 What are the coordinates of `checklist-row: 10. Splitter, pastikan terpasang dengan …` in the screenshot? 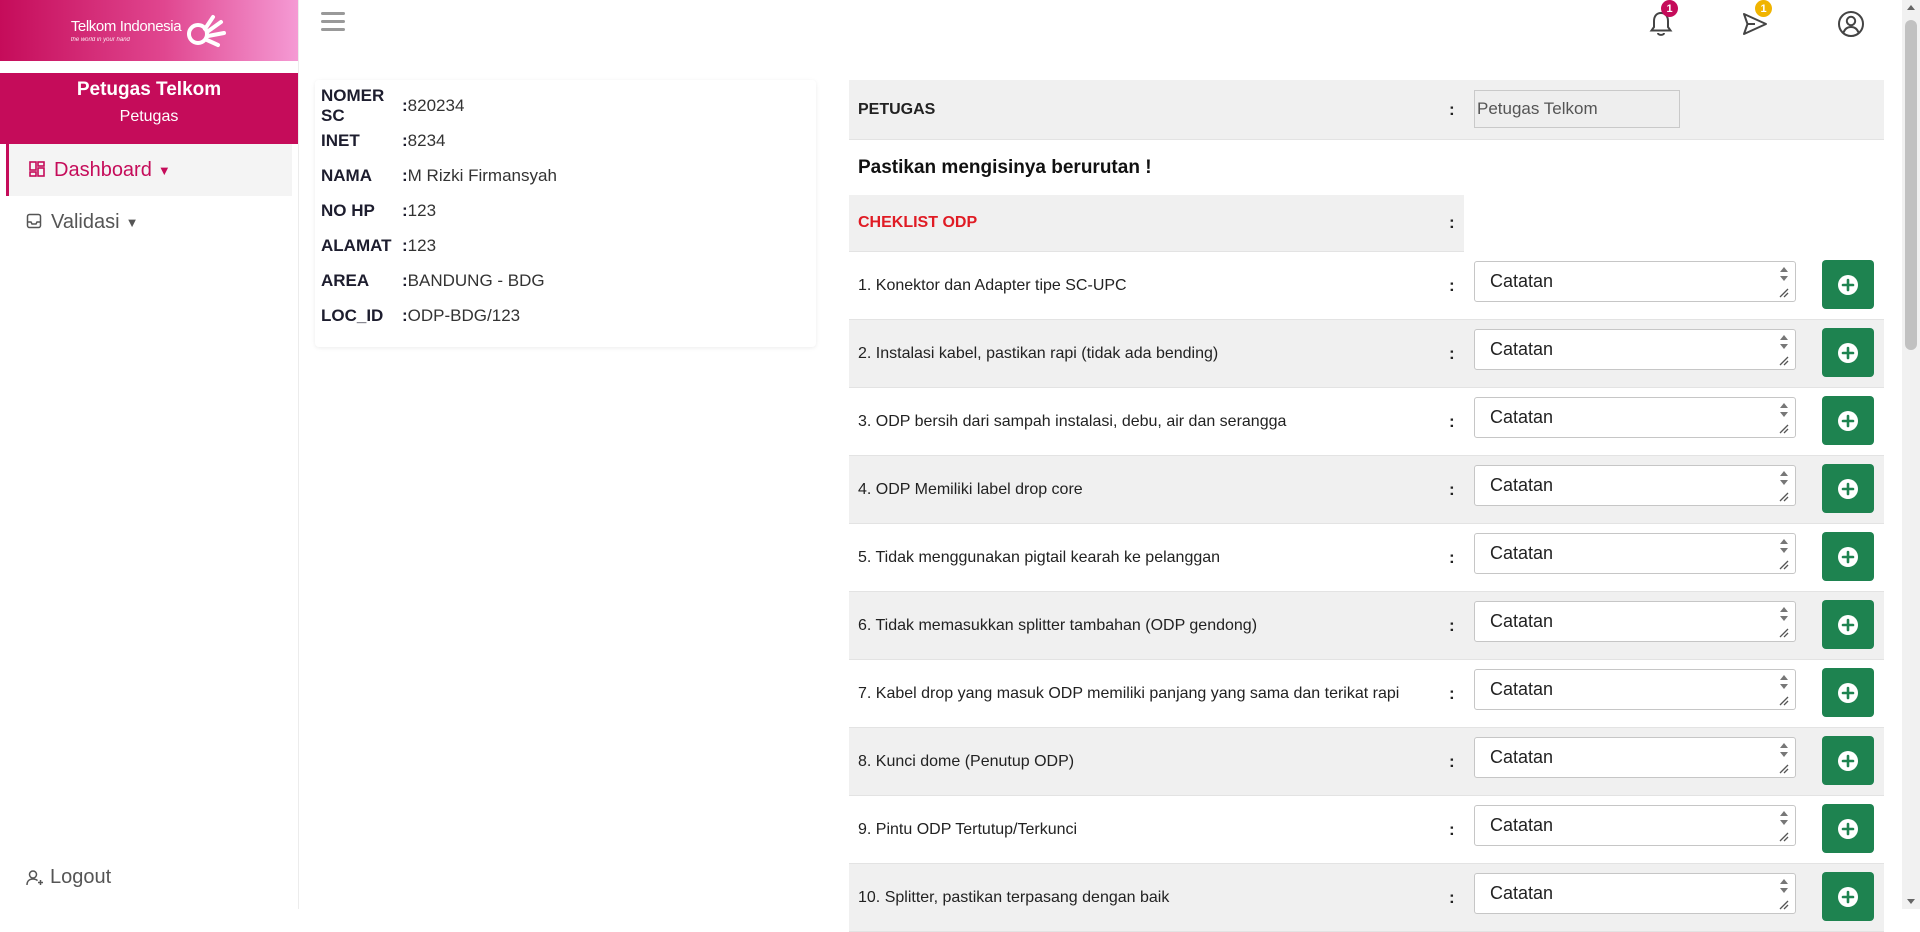 It's located at (1366, 898).